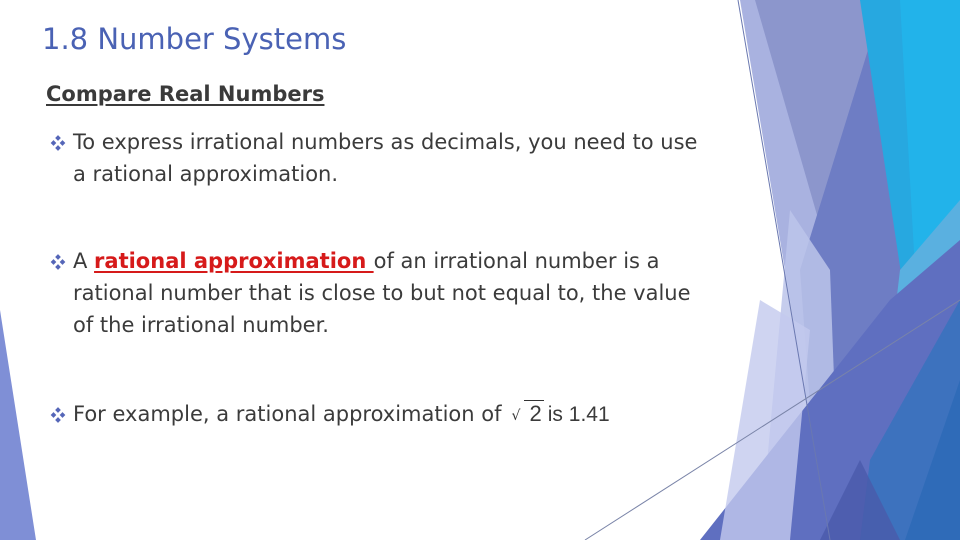 This screenshot has height=540, width=960. What do you see at coordinates (516, 416) in the screenshot?
I see `radical-symbol: √` at bounding box center [516, 416].